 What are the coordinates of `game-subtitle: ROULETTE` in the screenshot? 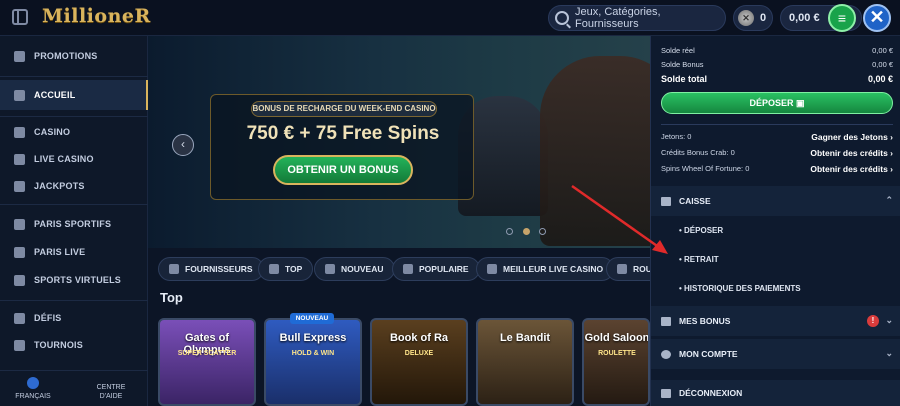 It's located at (617, 353).